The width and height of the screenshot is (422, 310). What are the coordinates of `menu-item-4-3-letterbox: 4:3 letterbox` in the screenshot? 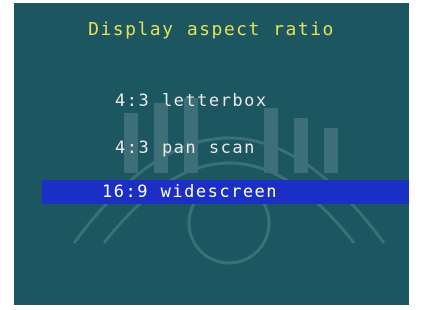 It's located at (191, 101).